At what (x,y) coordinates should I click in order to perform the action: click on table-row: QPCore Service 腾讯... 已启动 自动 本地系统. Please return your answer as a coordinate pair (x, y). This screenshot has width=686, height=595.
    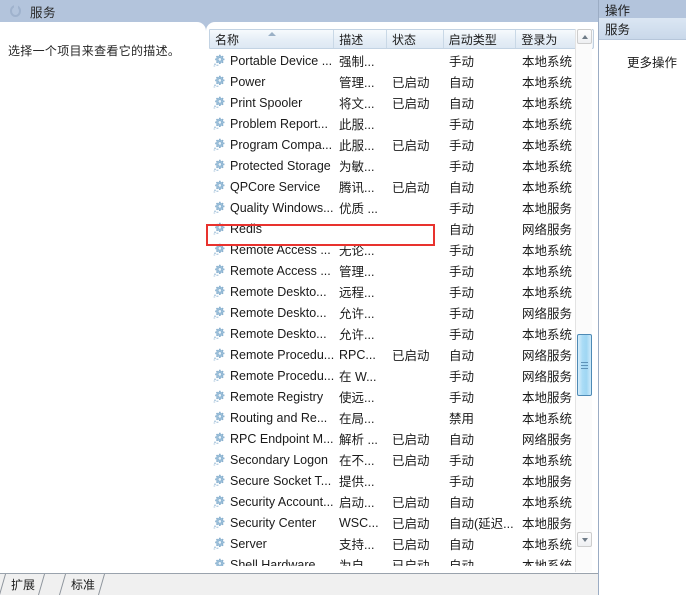
    Looking at the image, I should click on (393, 186).